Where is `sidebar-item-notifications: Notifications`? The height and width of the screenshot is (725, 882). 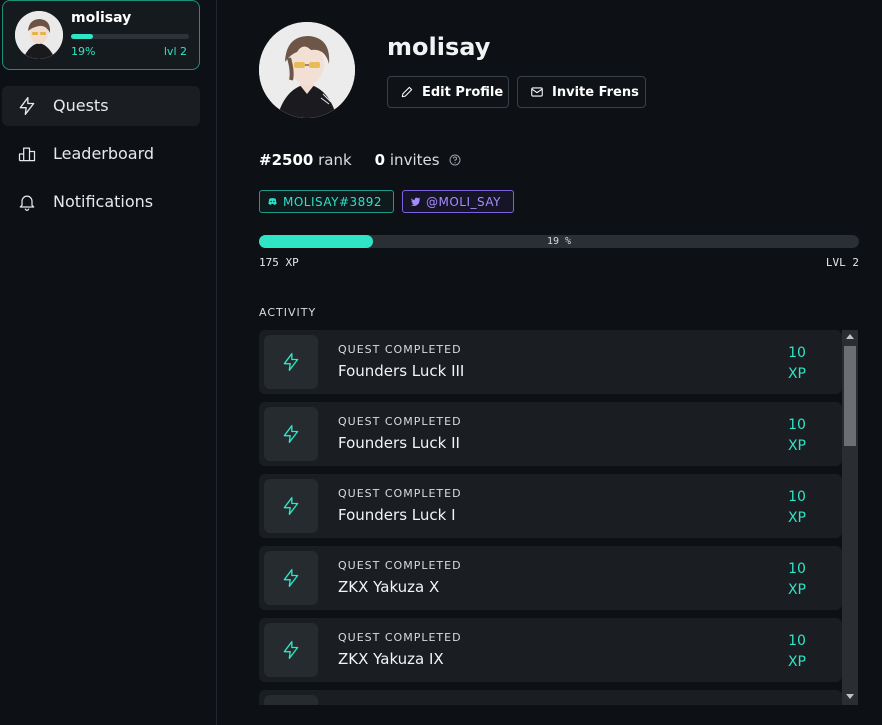 sidebar-item-notifications: Notifications is located at coordinates (101, 202).